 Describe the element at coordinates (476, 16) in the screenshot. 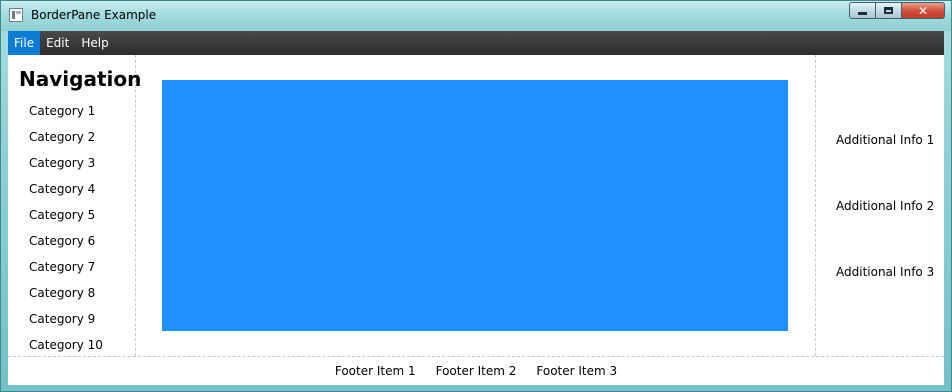

I see `title-bar: BorderPane Example ✕` at that location.